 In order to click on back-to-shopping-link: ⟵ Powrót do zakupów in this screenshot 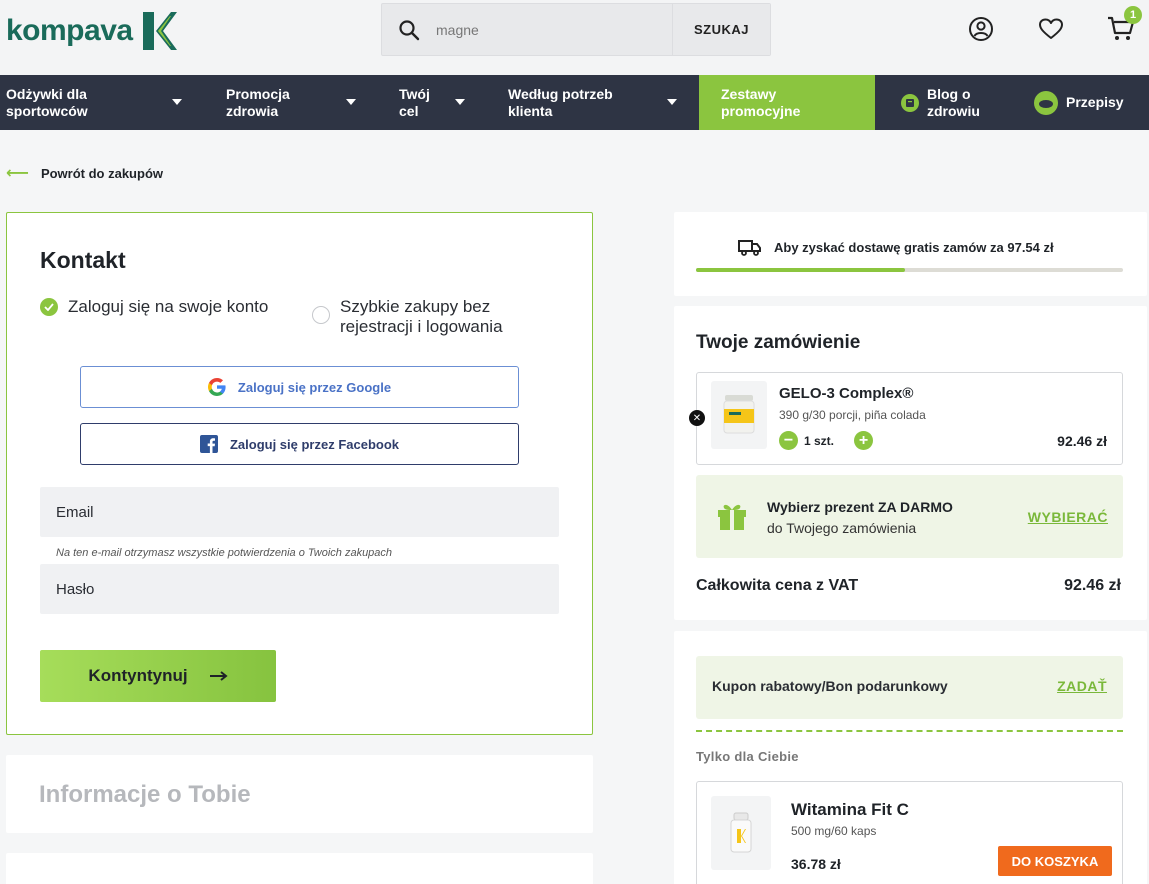, I will do `click(84, 173)`.